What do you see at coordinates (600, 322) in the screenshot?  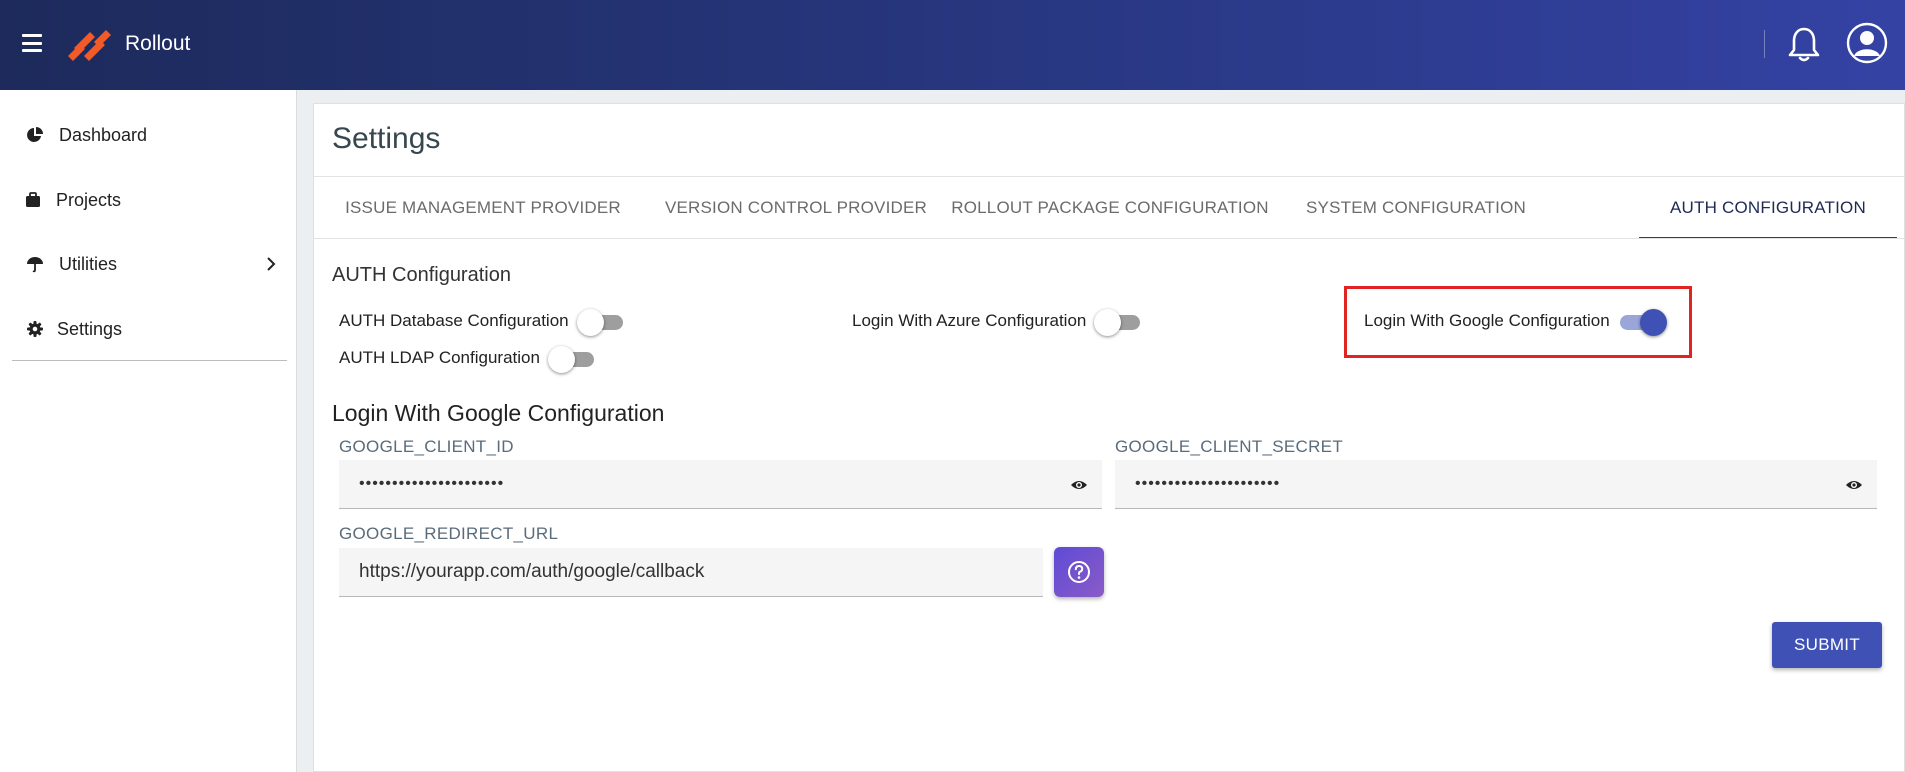 I see `auth-database-switch` at bounding box center [600, 322].